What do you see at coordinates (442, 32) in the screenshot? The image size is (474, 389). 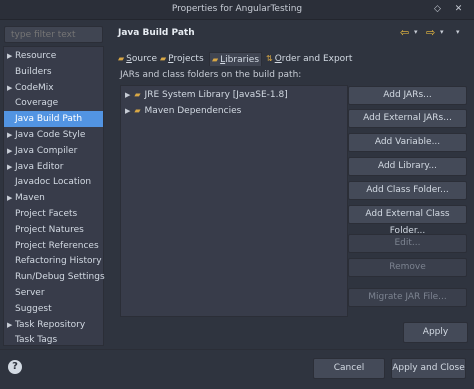 I see `forward-dropdown-icon: ▾` at bounding box center [442, 32].